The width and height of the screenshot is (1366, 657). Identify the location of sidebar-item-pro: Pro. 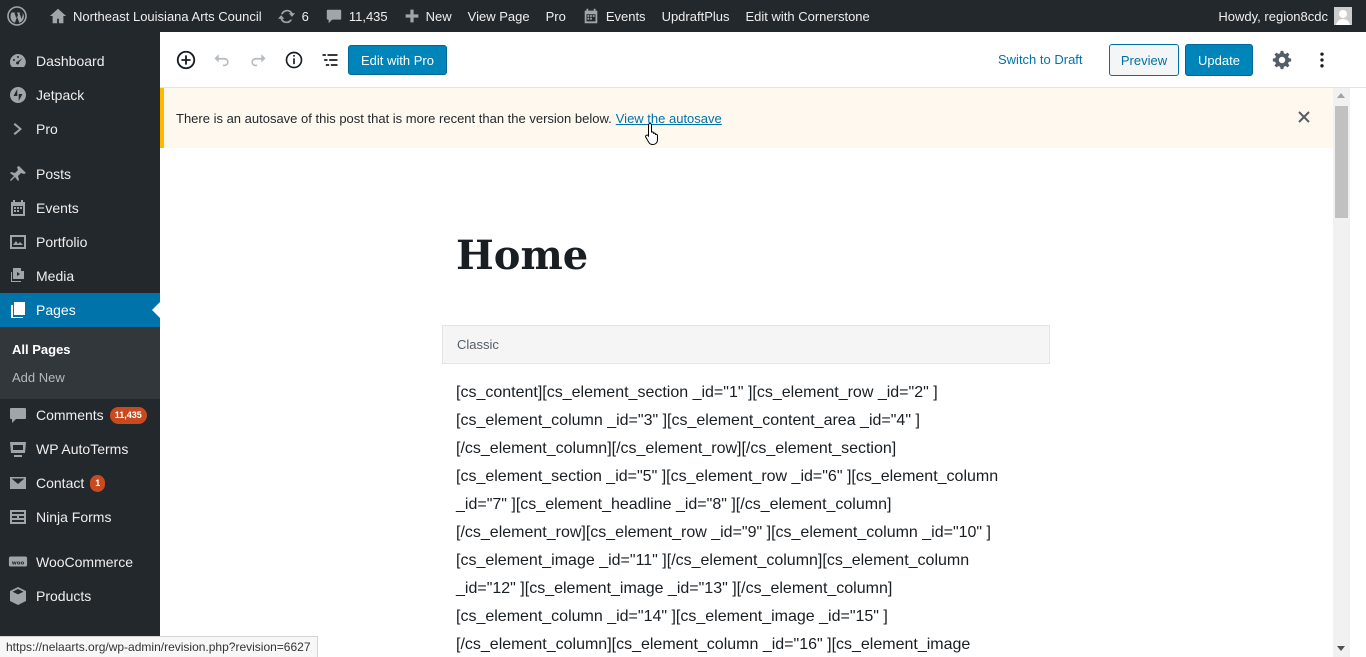
(80, 129).